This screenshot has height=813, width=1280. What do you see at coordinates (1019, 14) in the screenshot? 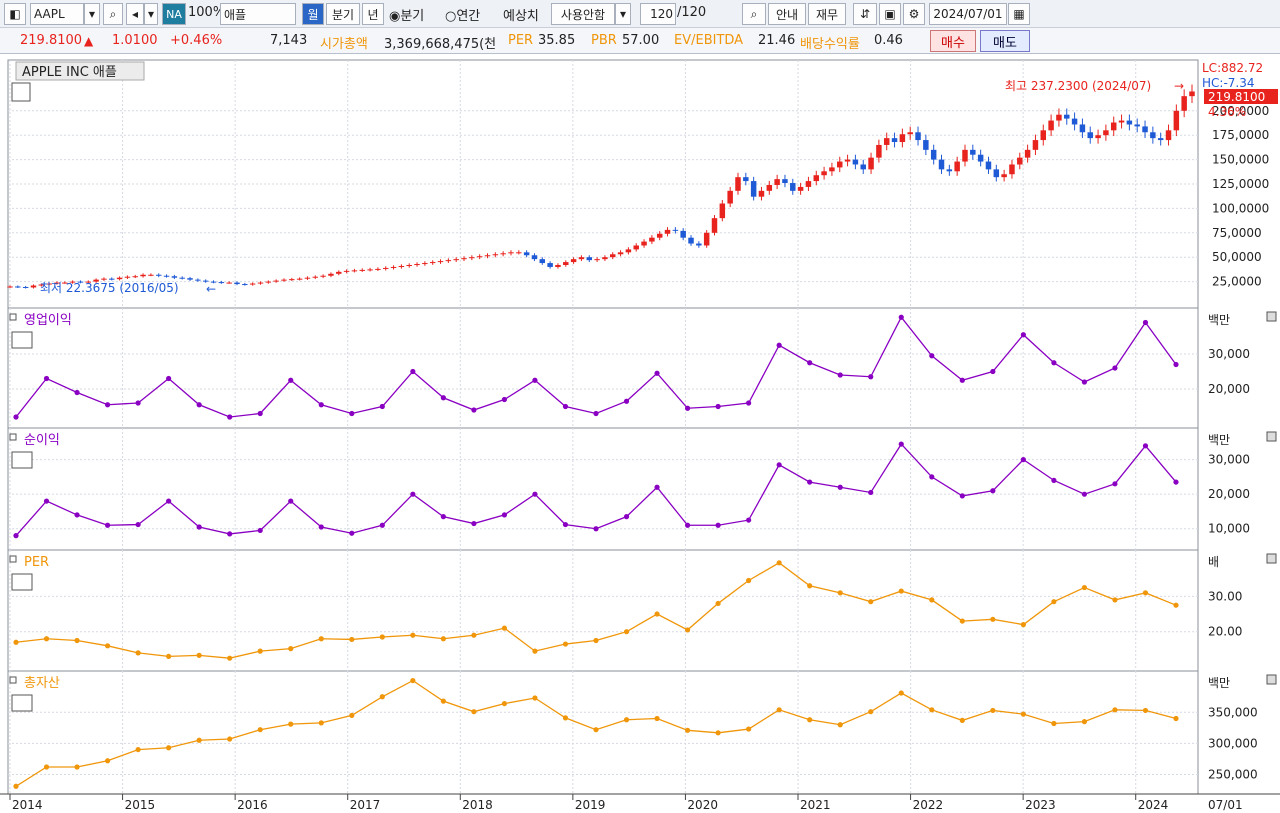
I see `calendar-icon: ▦` at bounding box center [1019, 14].